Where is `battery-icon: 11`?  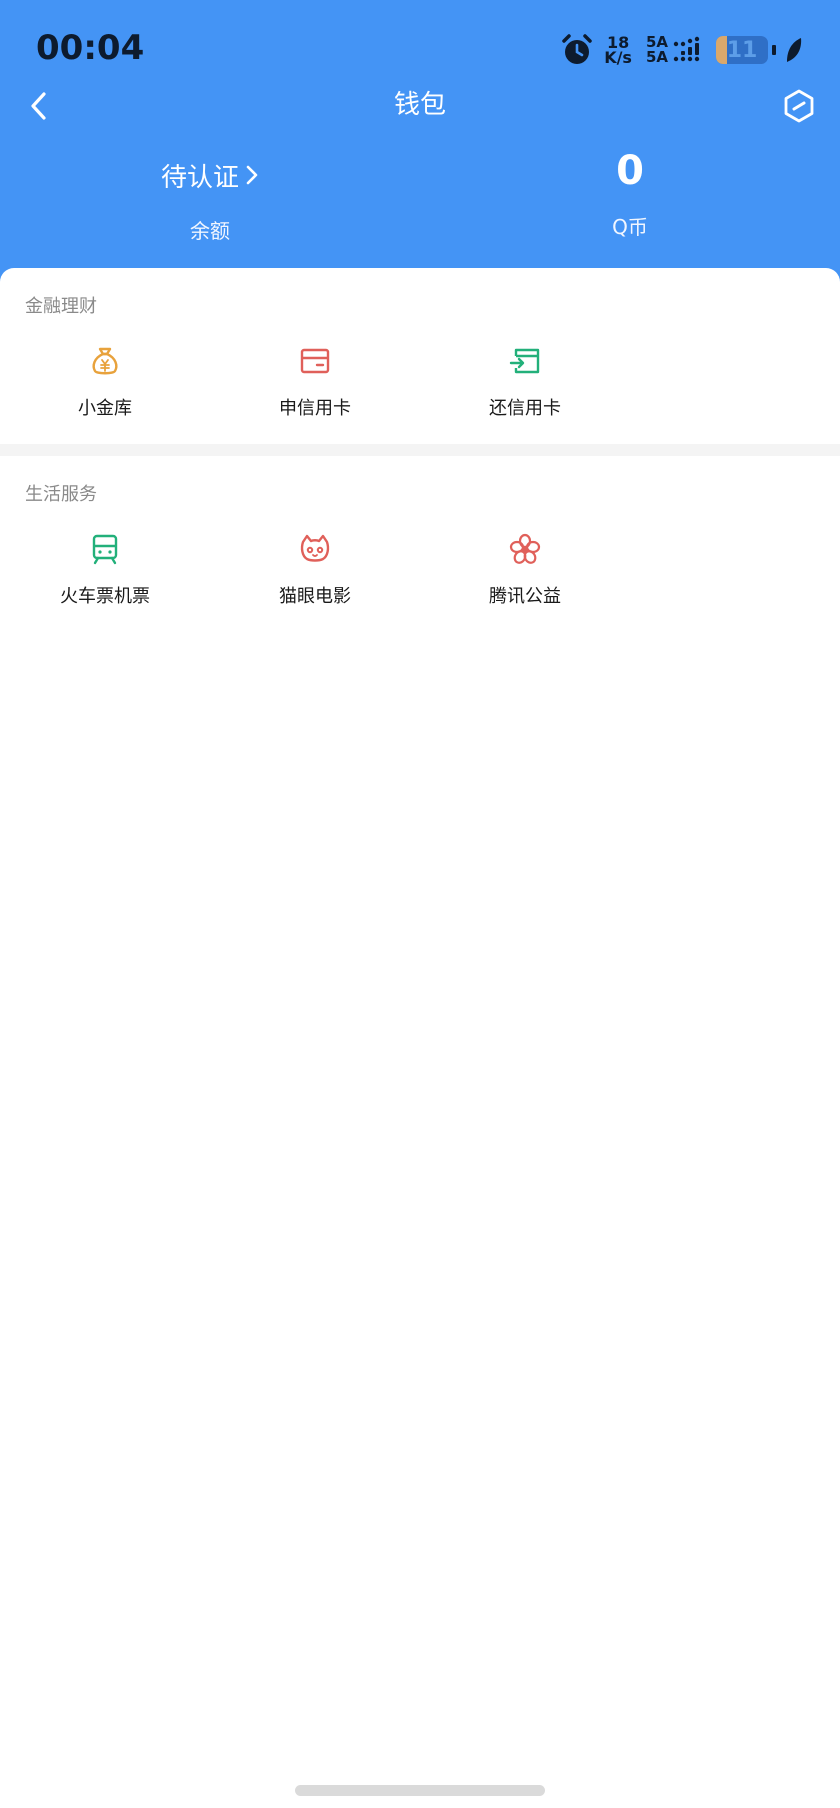 battery-icon: 11 is located at coordinates (742, 50).